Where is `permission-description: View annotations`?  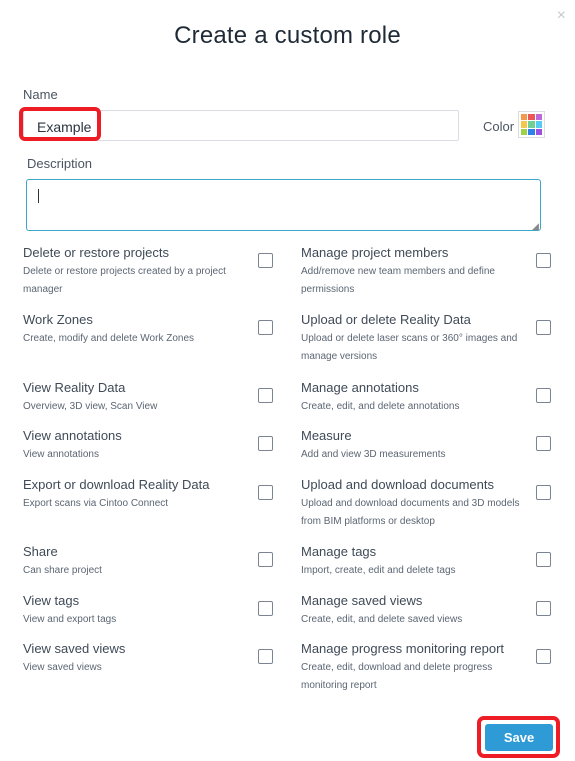 permission-description: View annotations is located at coordinates (61, 454).